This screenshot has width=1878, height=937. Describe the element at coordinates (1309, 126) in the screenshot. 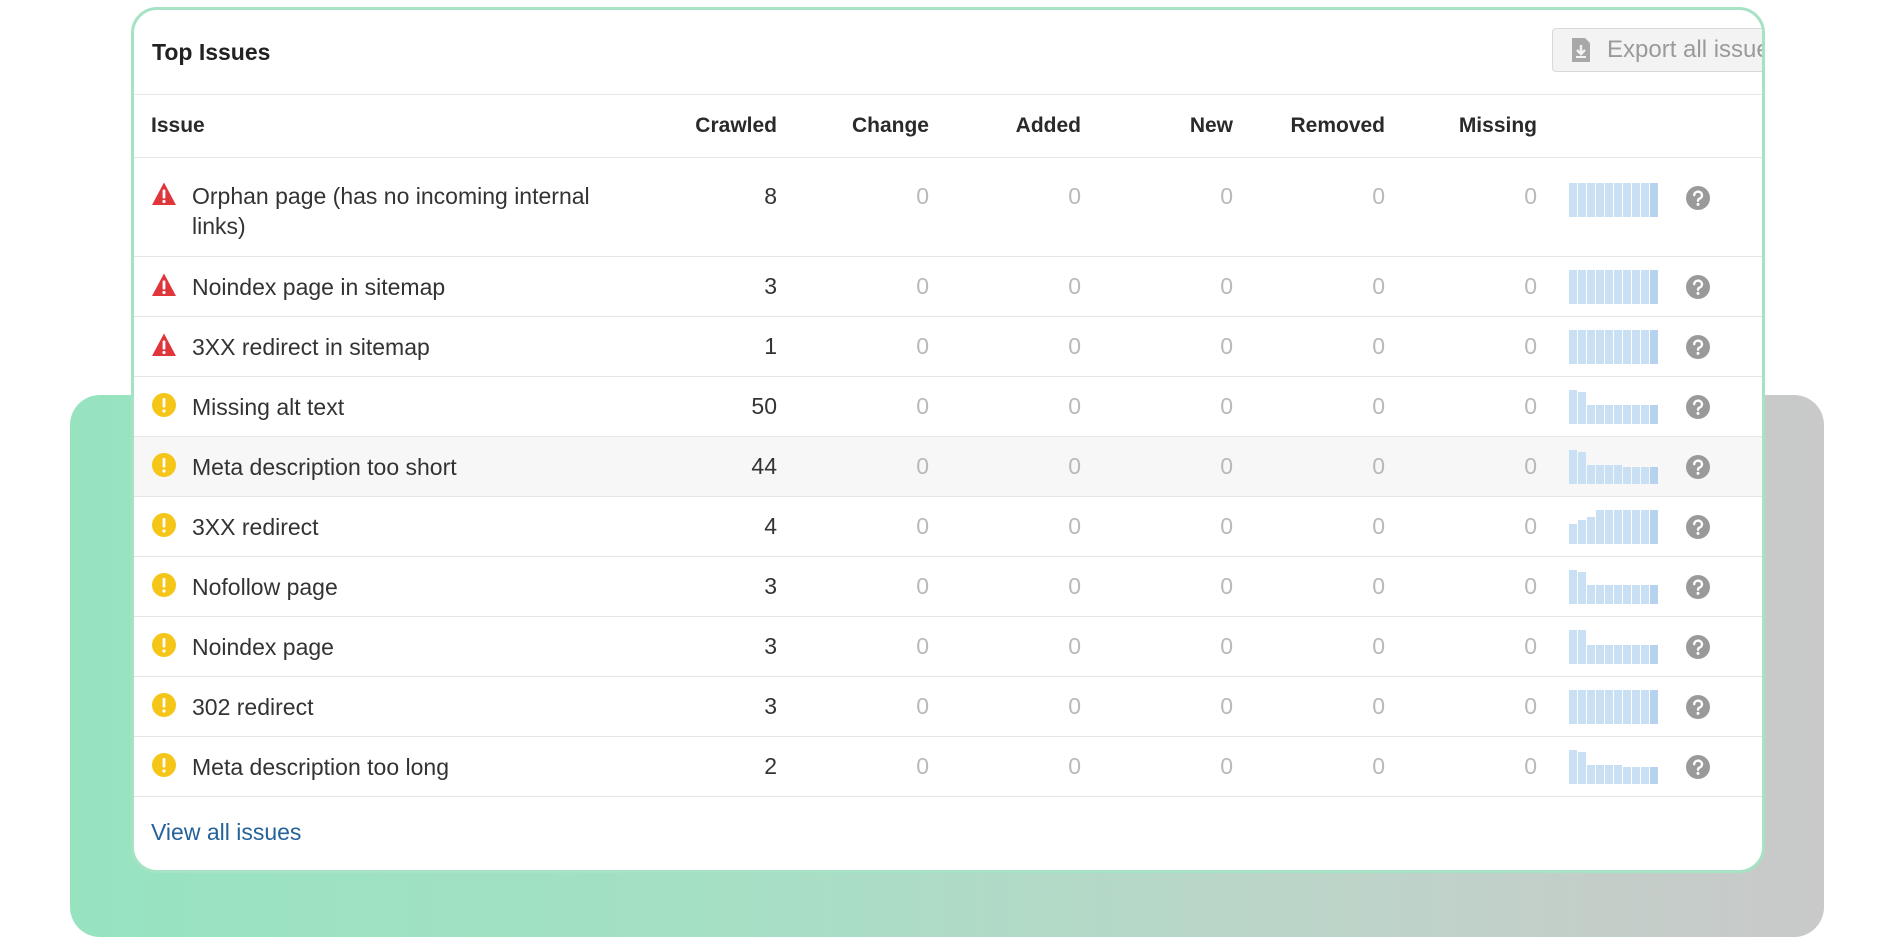

I see `column-header-removed: Removed` at that location.